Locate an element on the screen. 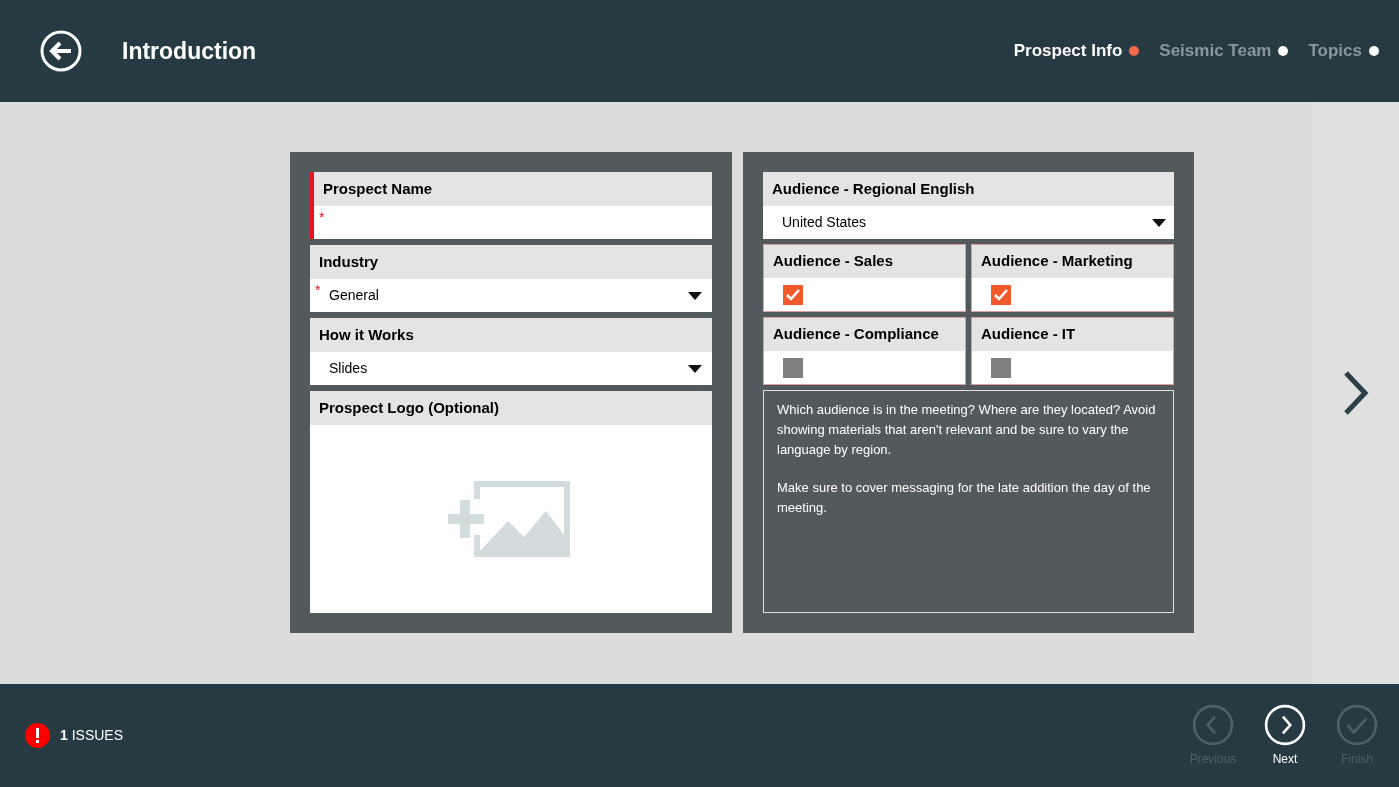 This screenshot has height=787, width=1399. step-tab: Prospect Info is located at coordinates (1076, 51).